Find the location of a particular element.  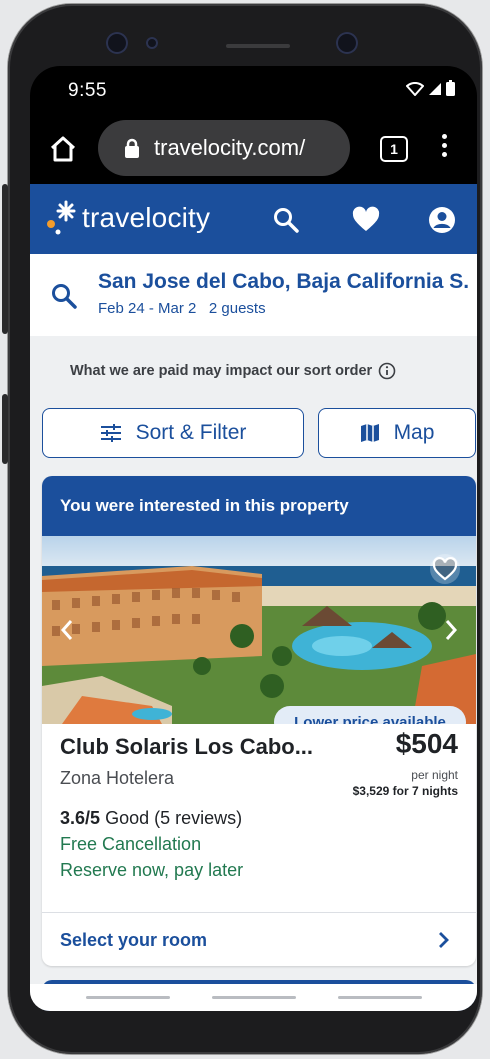

reserve-now-pay-later: Reserve now, pay later is located at coordinates (152, 870).